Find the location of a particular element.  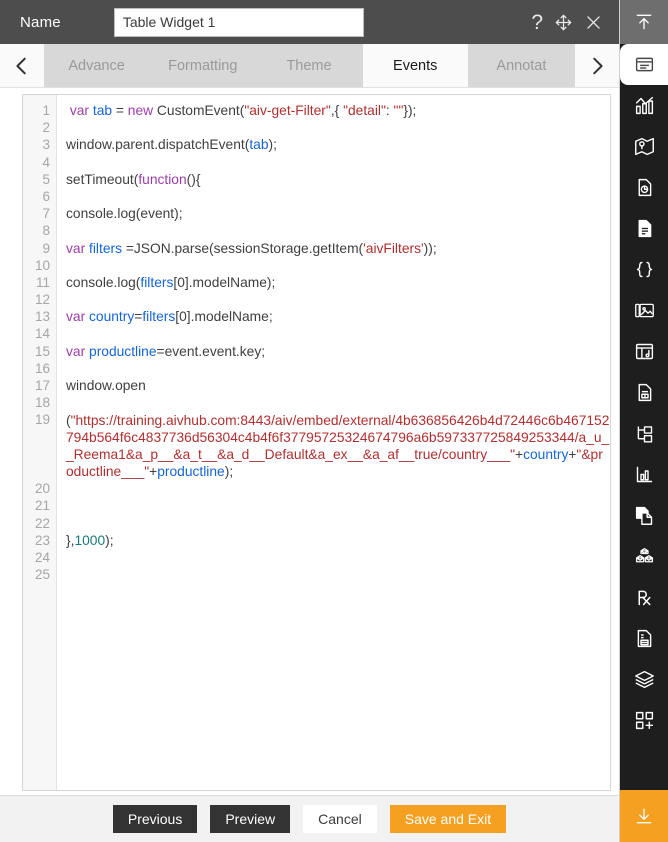

line-number: 25 is located at coordinates (42, 575).